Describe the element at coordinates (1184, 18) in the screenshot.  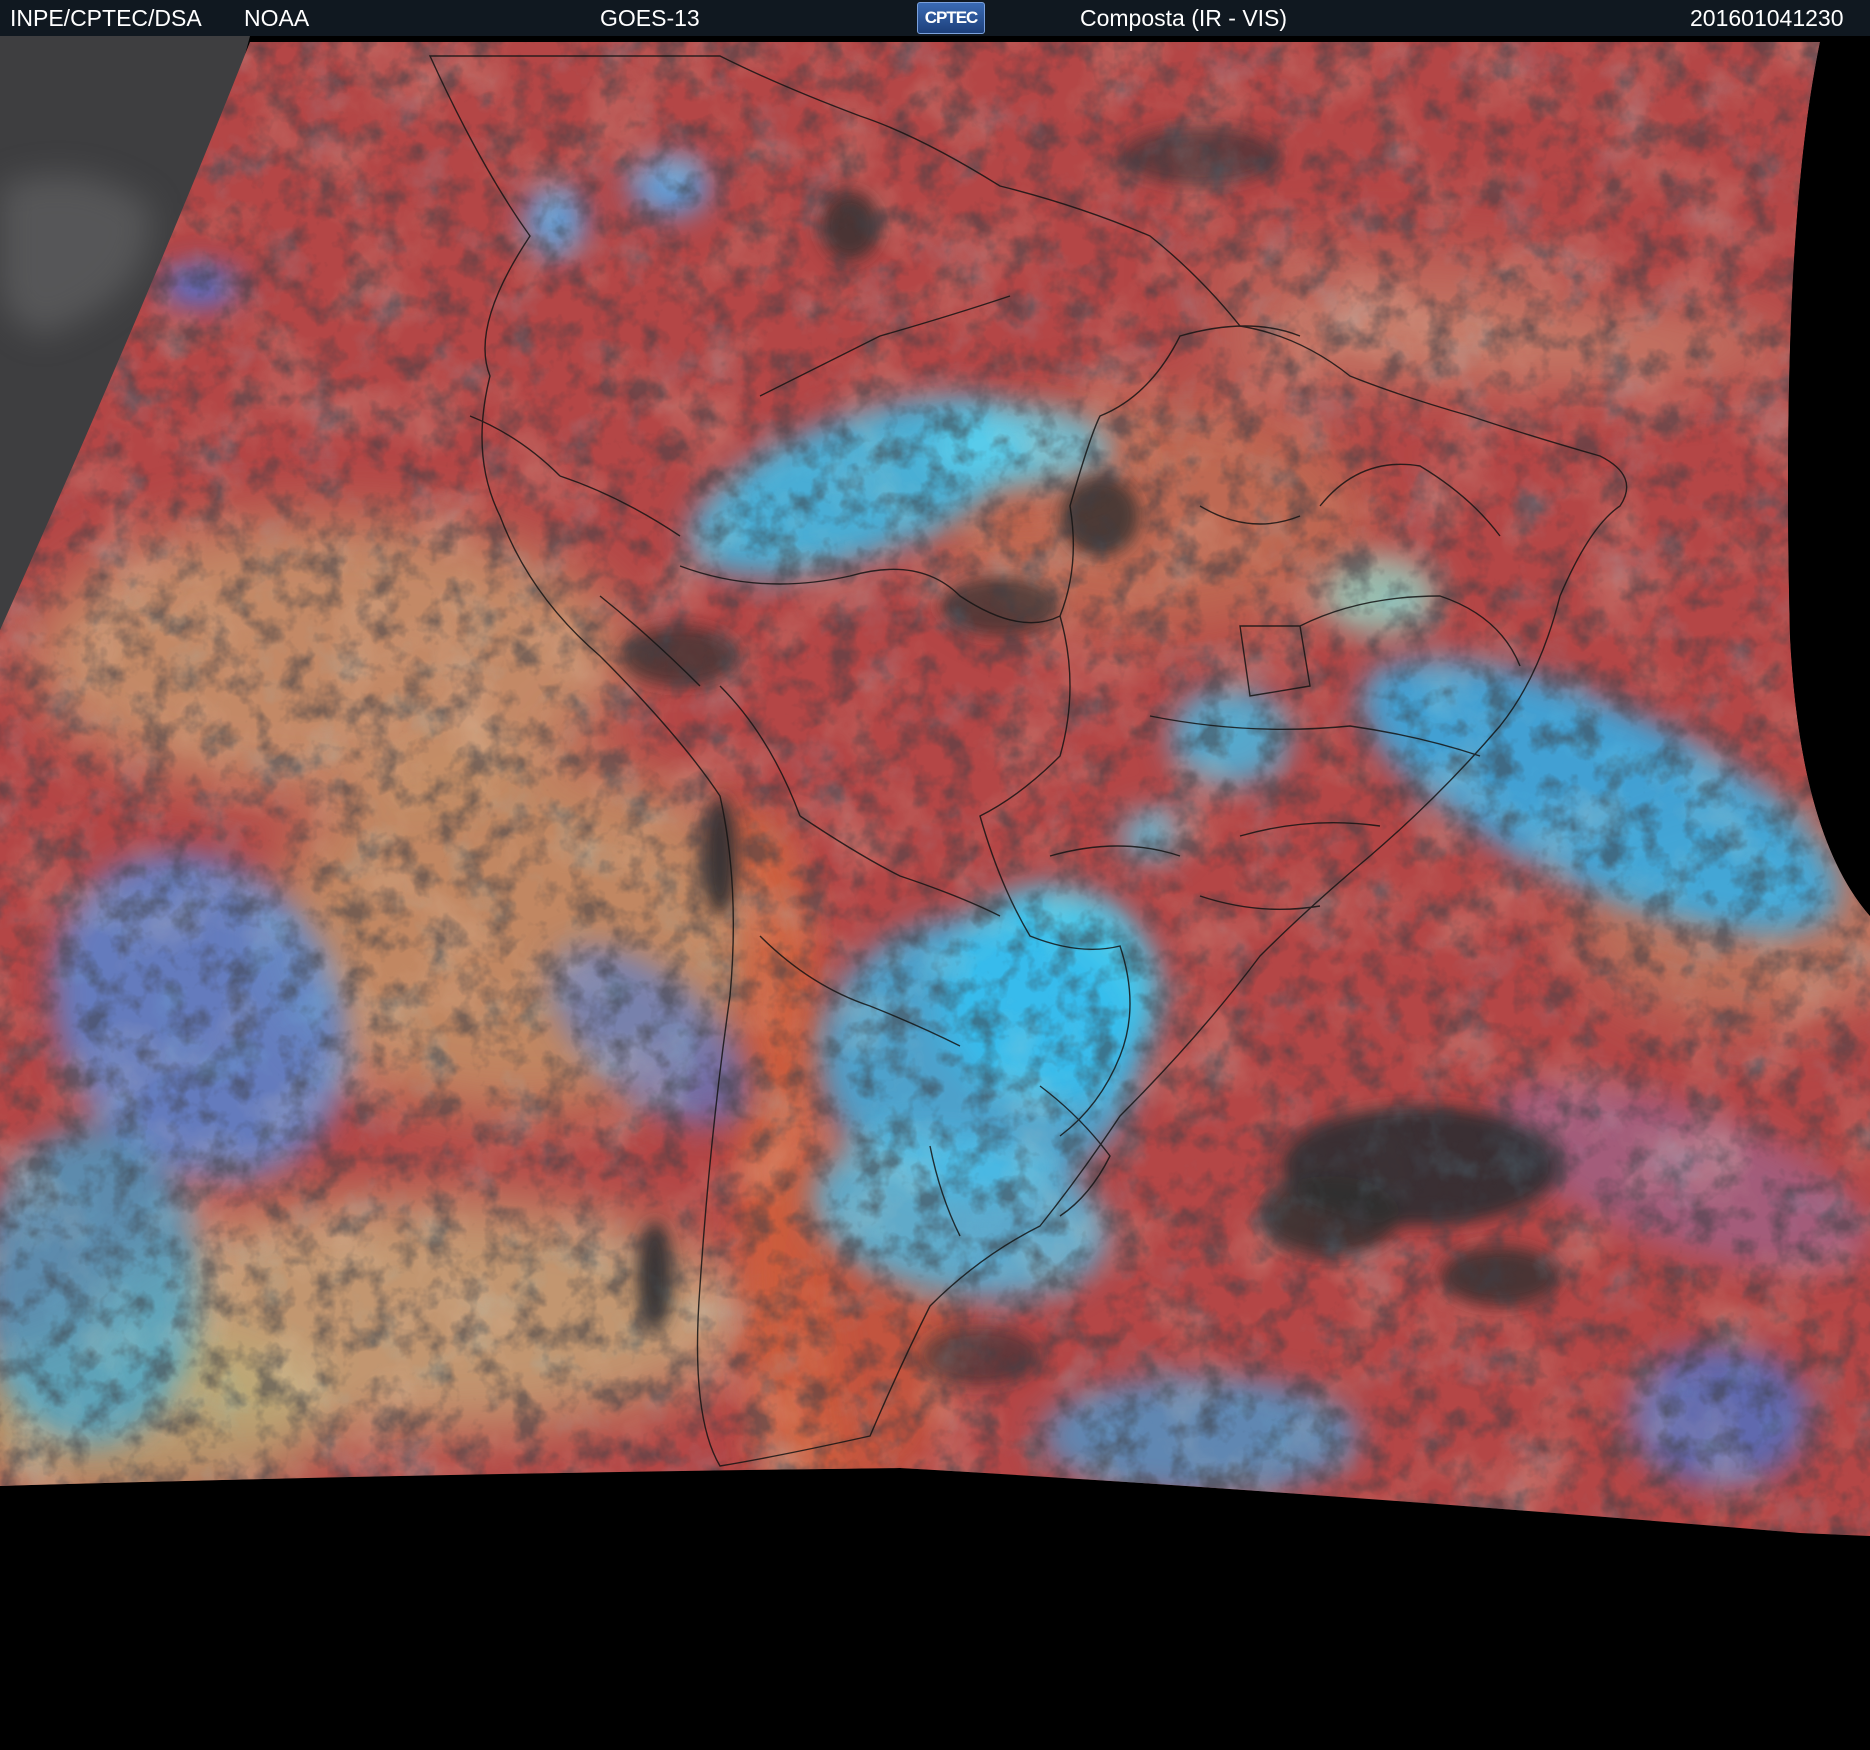
I see `product-label: Composta (IR - VIS)` at that location.